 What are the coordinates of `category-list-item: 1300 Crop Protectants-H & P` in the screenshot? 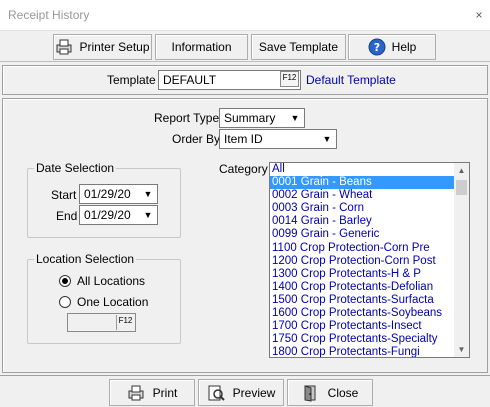 It's located at (369, 274).